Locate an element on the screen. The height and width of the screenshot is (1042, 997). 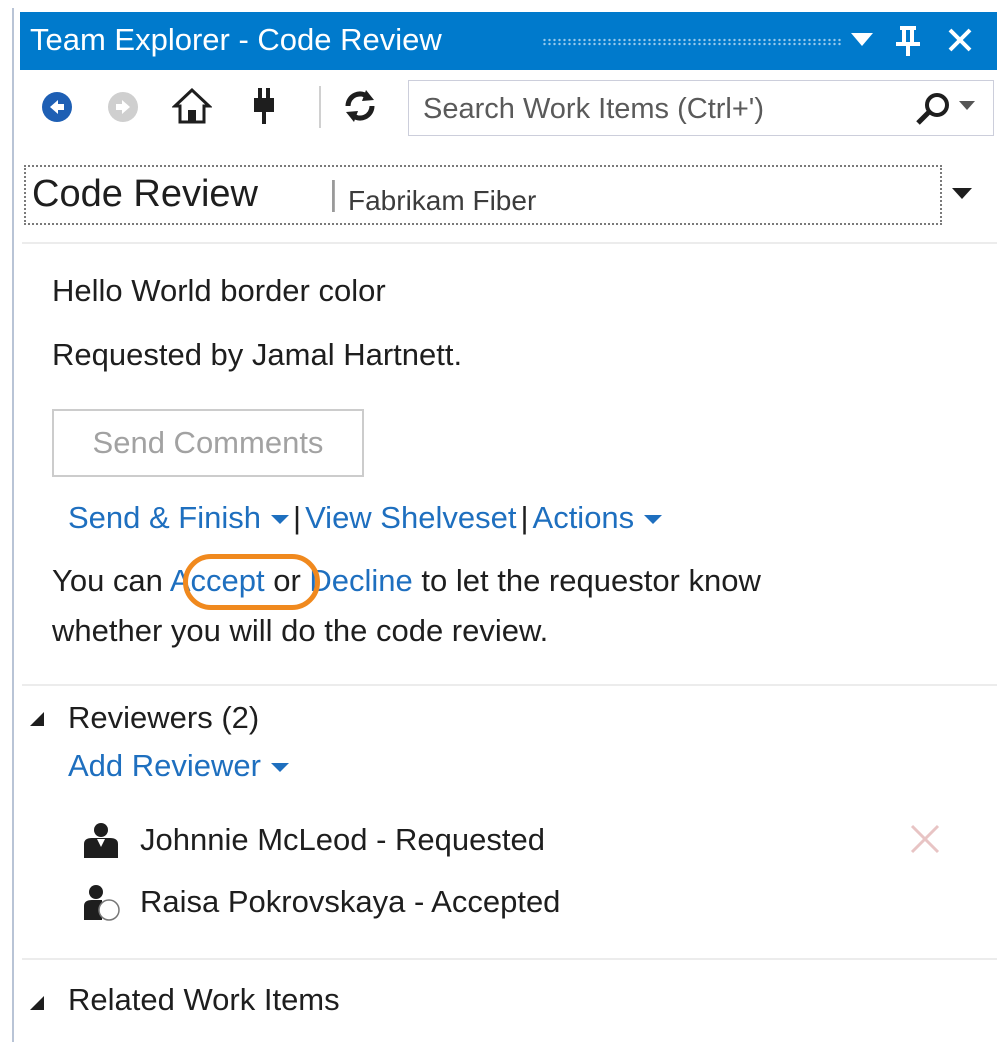
search-options-dropdown-icon is located at coordinates (967, 106).